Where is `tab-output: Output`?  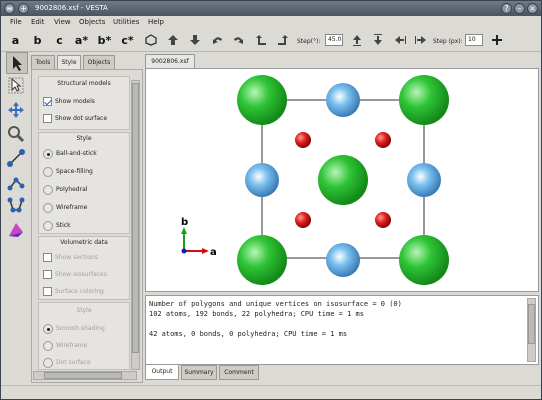
tab-output: Output is located at coordinates (162, 372).